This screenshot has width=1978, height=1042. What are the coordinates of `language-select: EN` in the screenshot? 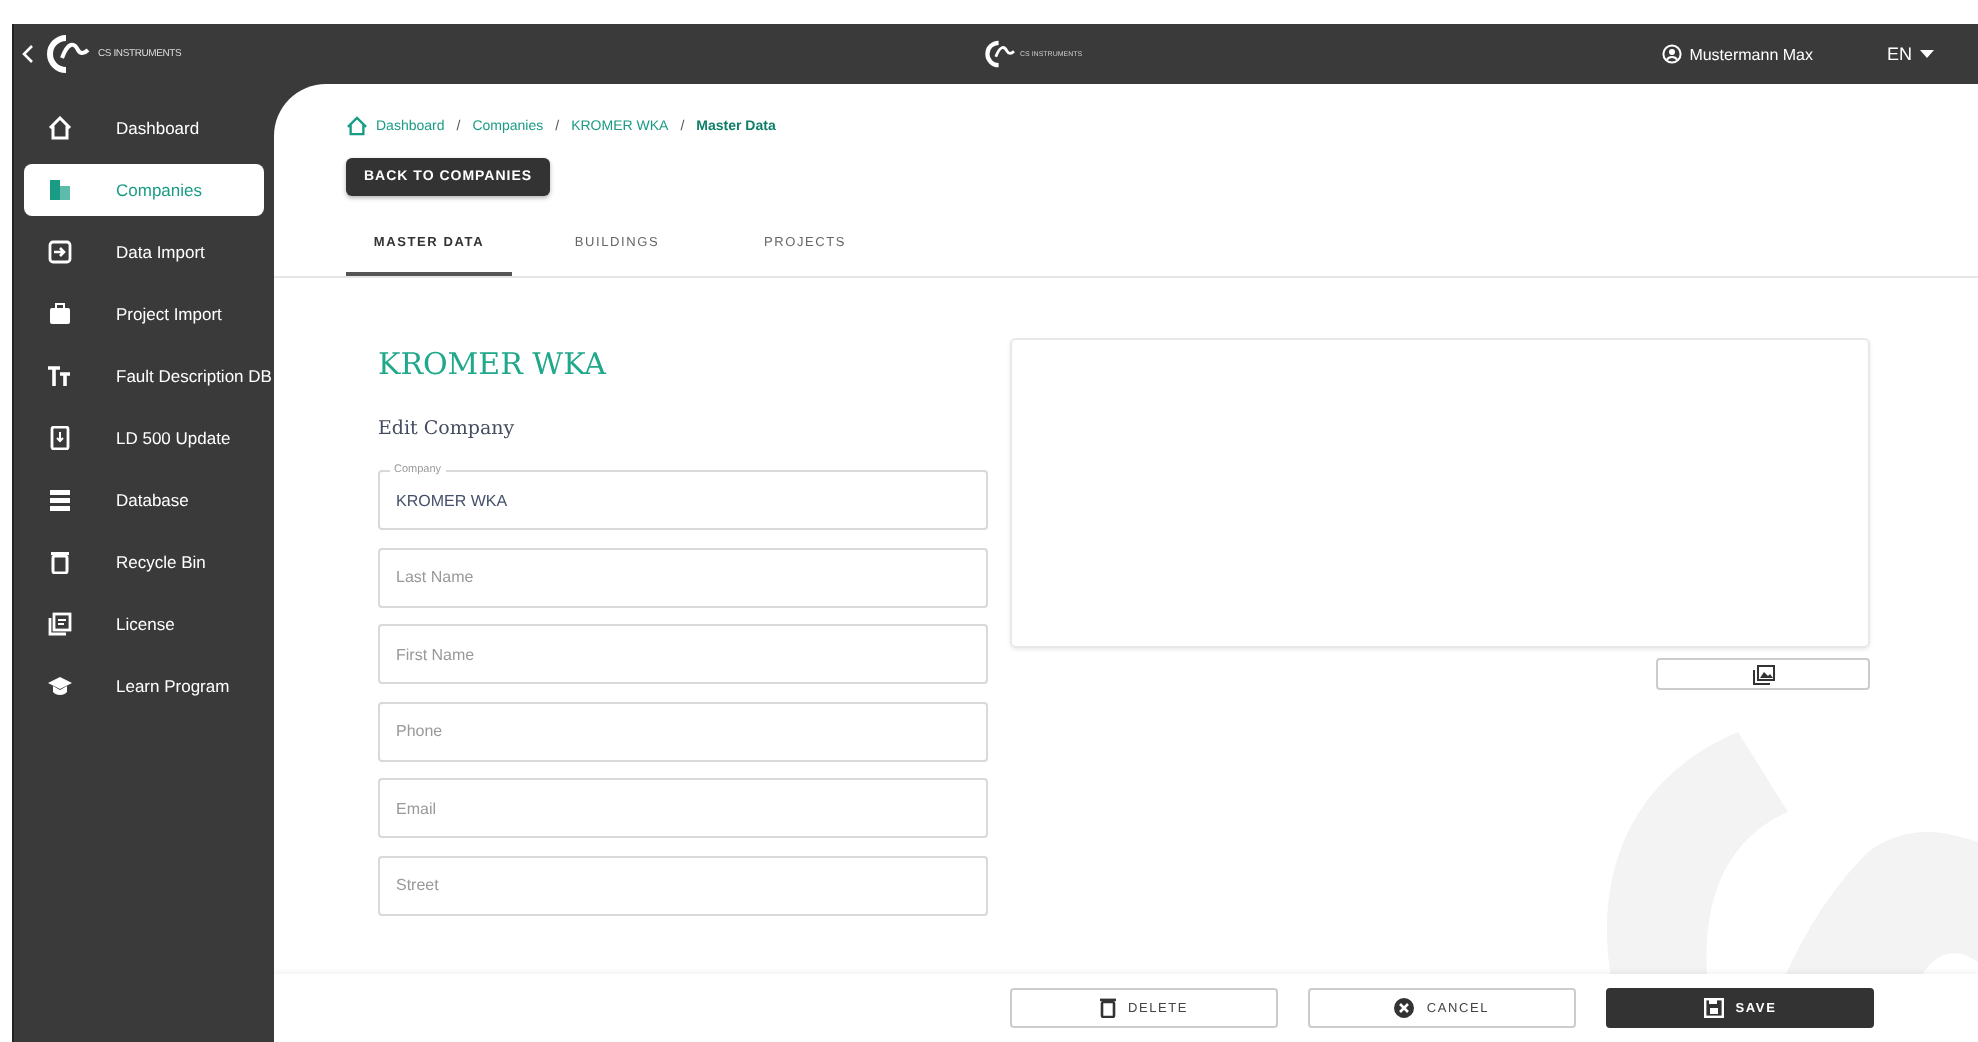 It's located at (1910, 54).